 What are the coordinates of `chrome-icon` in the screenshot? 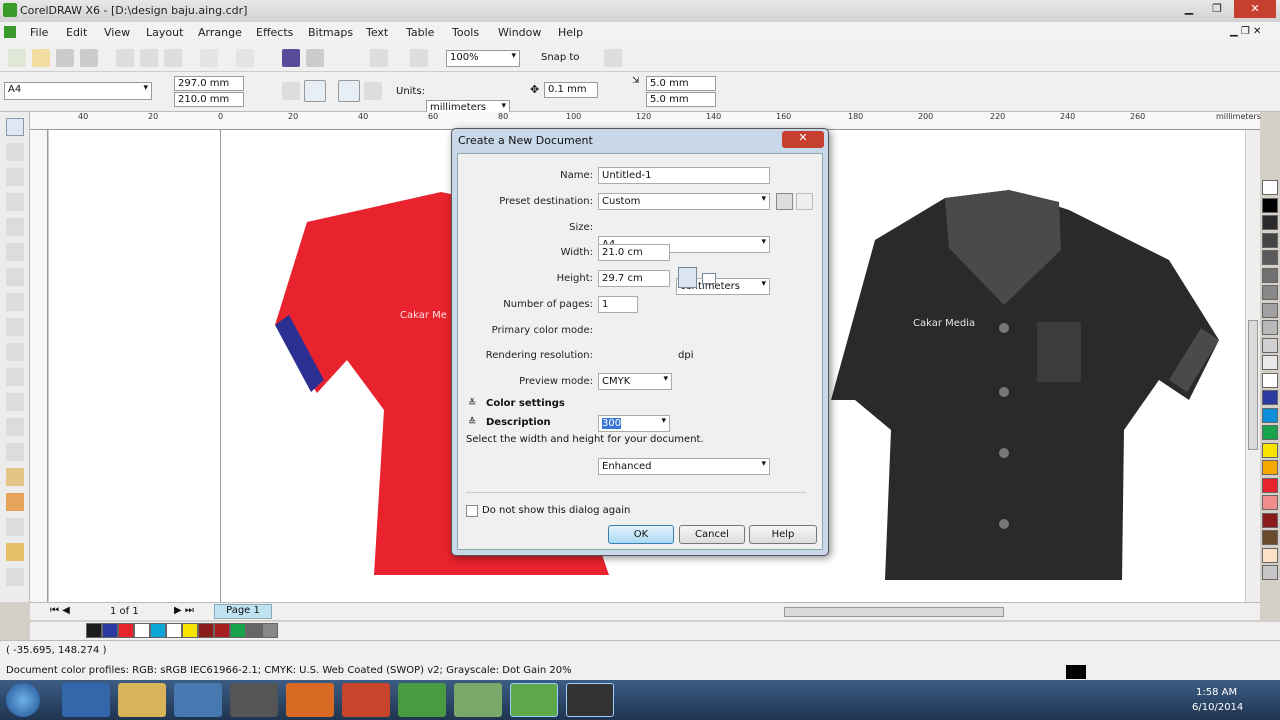 It's located at (422, 700).